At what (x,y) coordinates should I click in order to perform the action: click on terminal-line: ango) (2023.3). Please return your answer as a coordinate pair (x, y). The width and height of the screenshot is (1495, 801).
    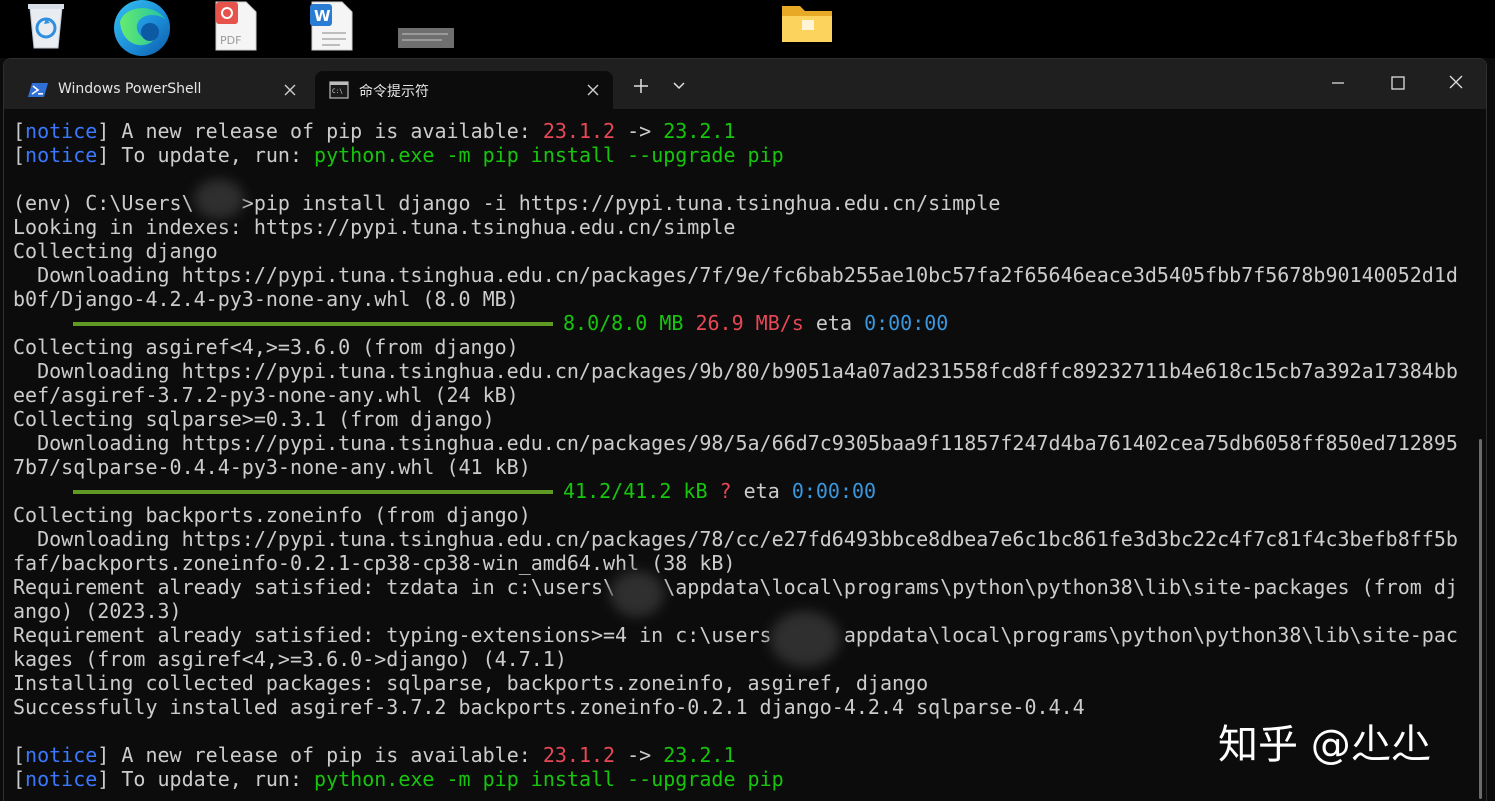
    Looking at the image, I should click on (749, 611).